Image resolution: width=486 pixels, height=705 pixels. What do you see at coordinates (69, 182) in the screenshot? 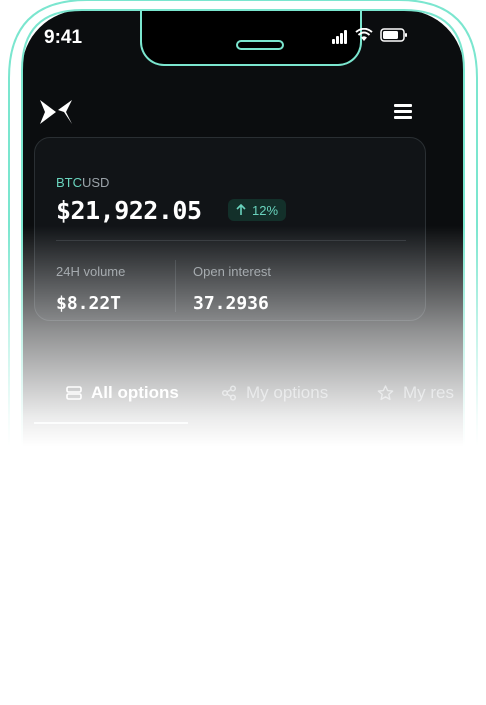
I see `pair-base: BTC` at bounding box center [69, 182].